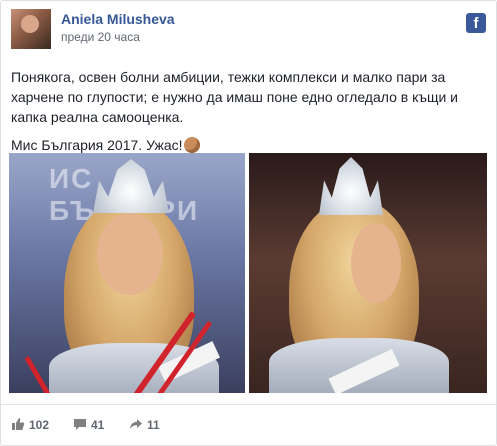 Image resolution: width=497 pixels, height=446 pixels. What do you see at coordinates (31, 29) in the screenshot?
I see `avatar` at bounding box center [31, 29].